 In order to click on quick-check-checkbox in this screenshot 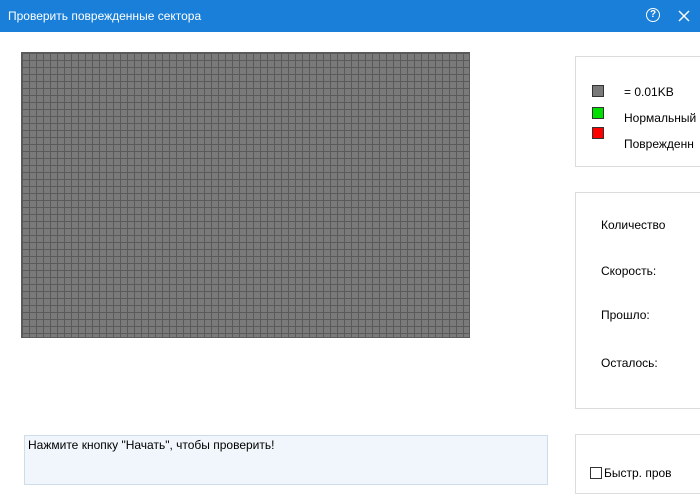, I will do `click(596, 473)`.